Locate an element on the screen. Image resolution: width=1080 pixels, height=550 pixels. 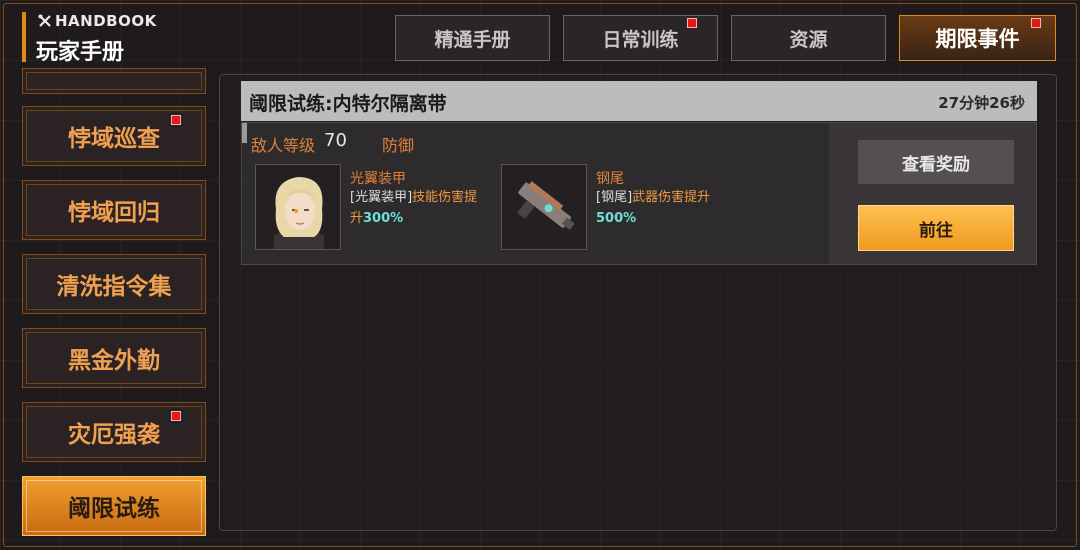
sidebar-item-label: 灾厄强袭 is located at coordinates (114, 435).